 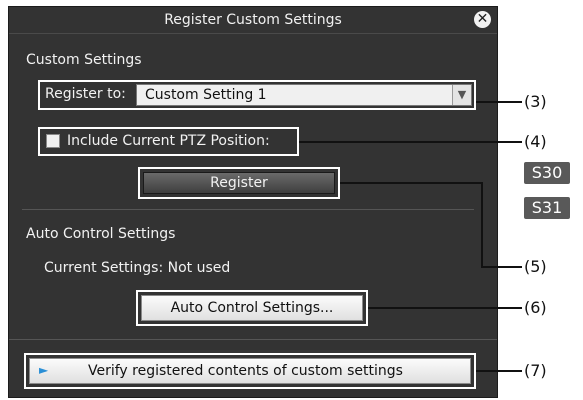 I want to click on include-ptz-label: Include Current PTZ Position:, so click(x=168, y=141).